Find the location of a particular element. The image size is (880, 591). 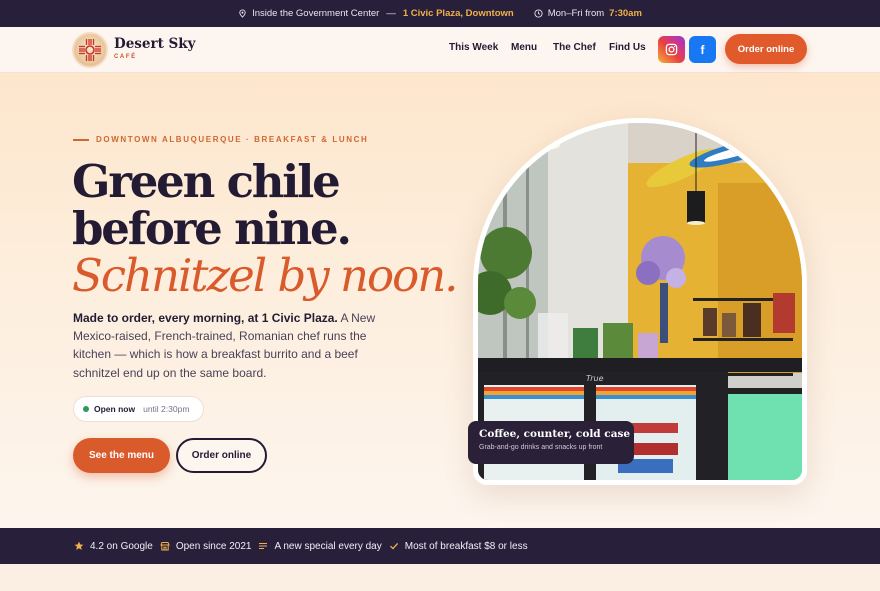

nav-link-the-chef: The Chef is located at coordinates (574, 47).